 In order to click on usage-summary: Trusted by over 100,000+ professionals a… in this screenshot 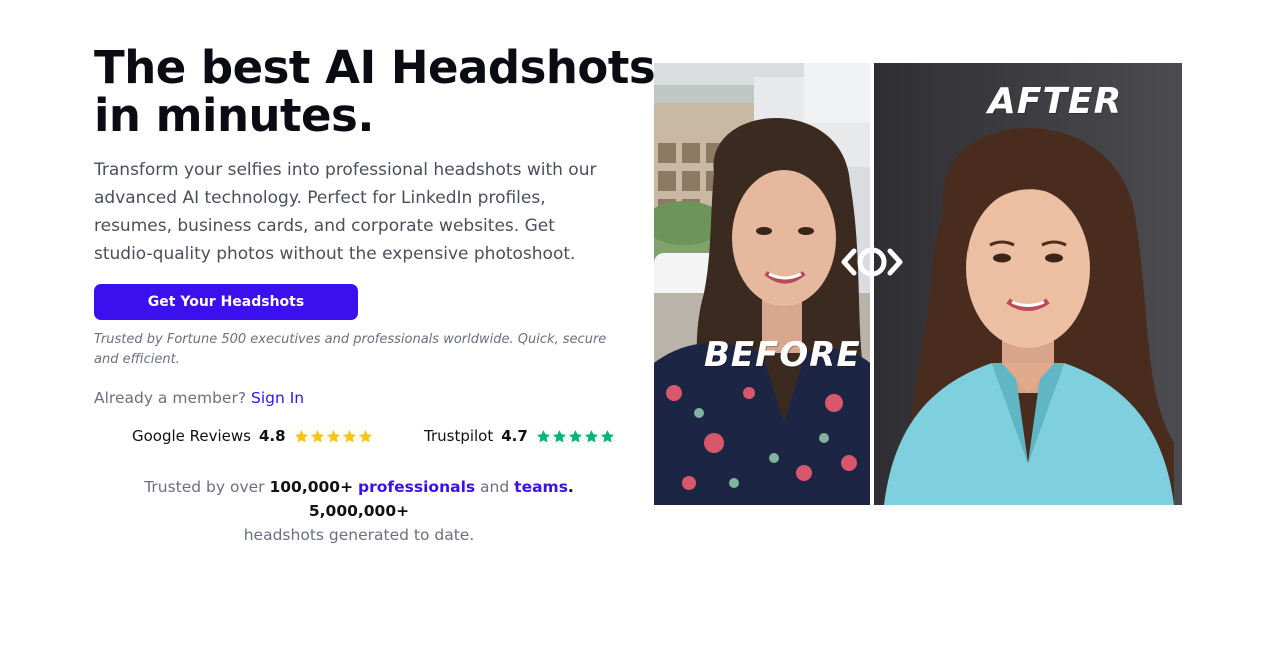, I will do `click(359, 511)`.